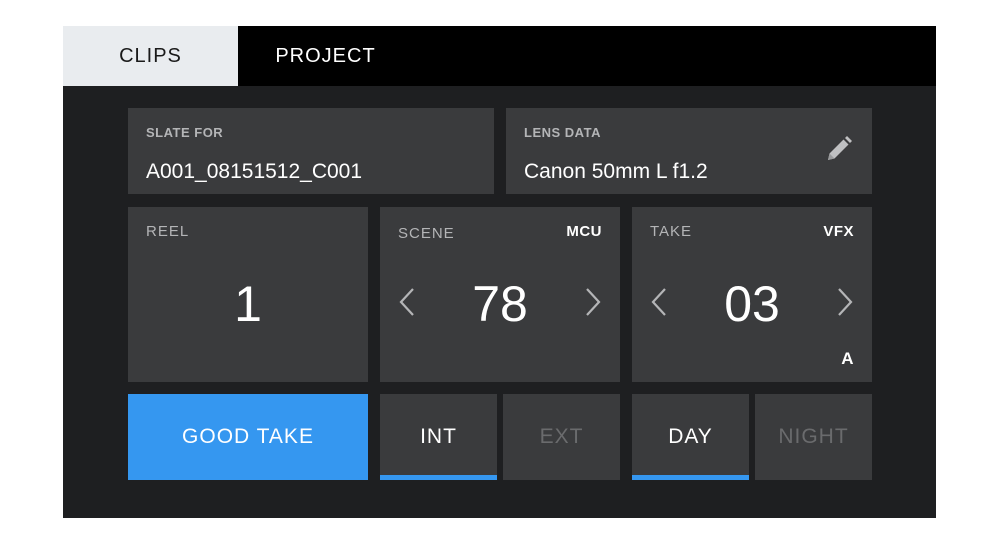  I want to click on take-sub-badge: A, so click(847, 358).